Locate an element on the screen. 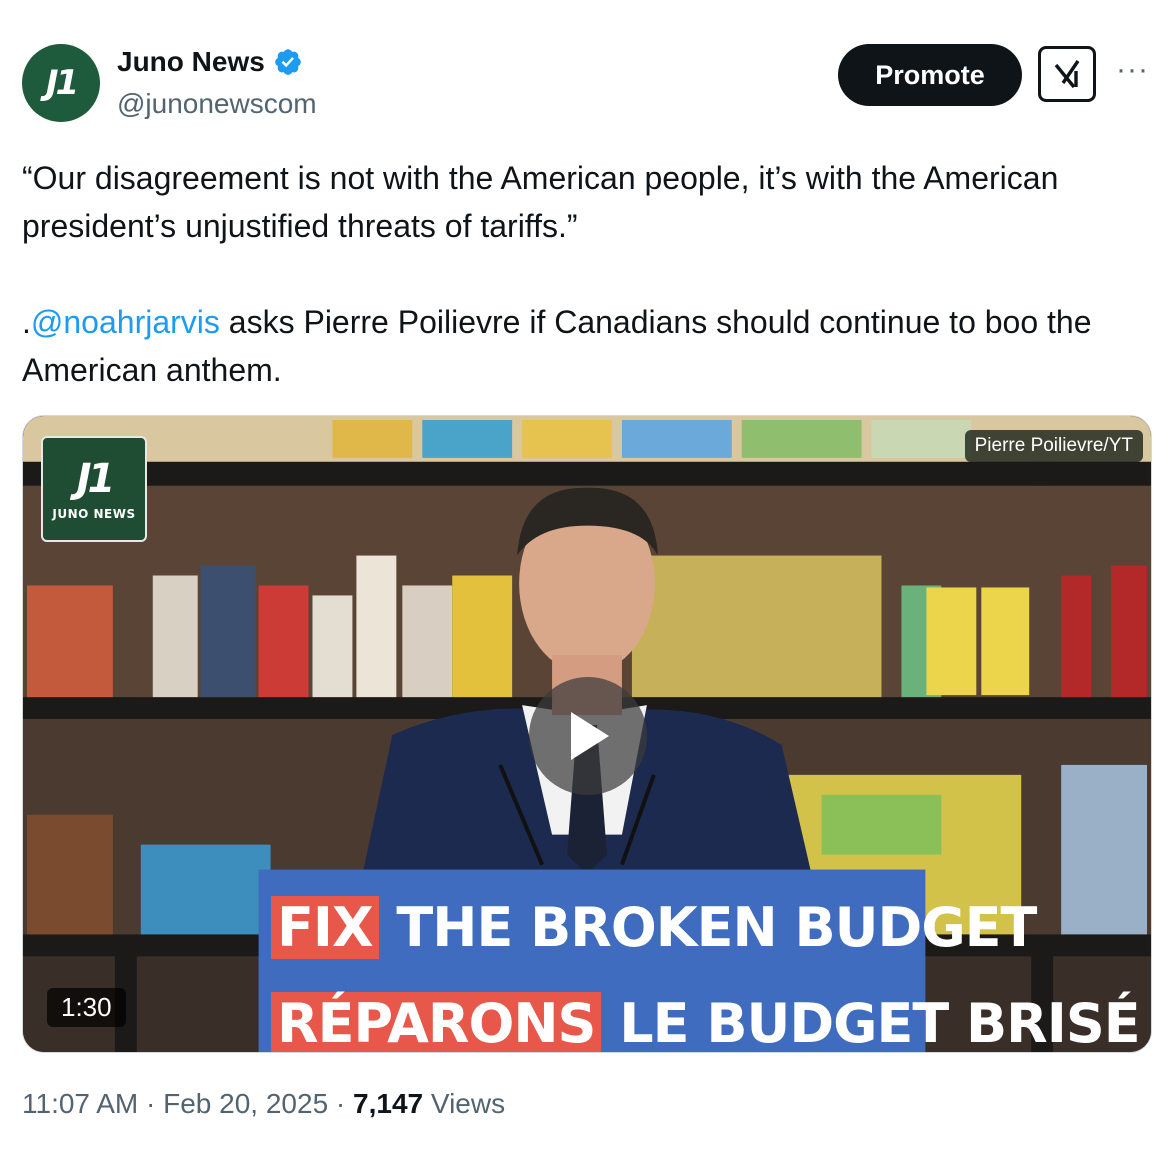  display-name: Juno News is located at coordinates (191, 62).